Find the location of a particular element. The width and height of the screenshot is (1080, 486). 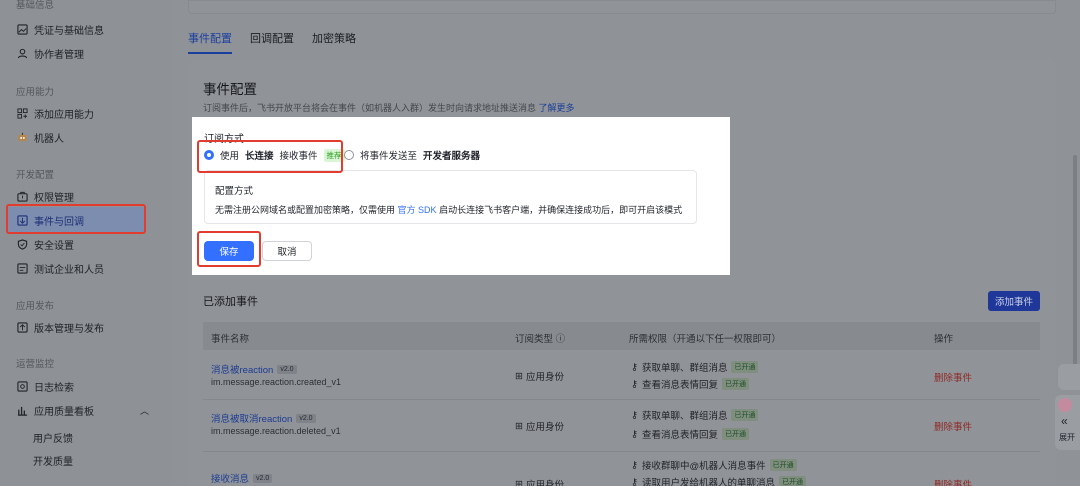

th-sub-type: 订阅类型 ⓘ is located at coordinates (540, 339).